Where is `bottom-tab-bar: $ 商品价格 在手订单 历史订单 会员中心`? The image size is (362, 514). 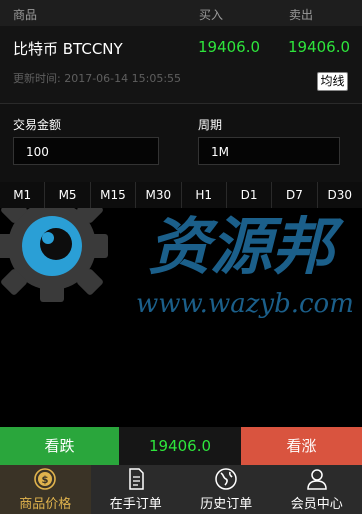 bottom-tab-bar: $ 商品价格 在手订单 历史订单 会员中心 is located at coordinates (181, 489).